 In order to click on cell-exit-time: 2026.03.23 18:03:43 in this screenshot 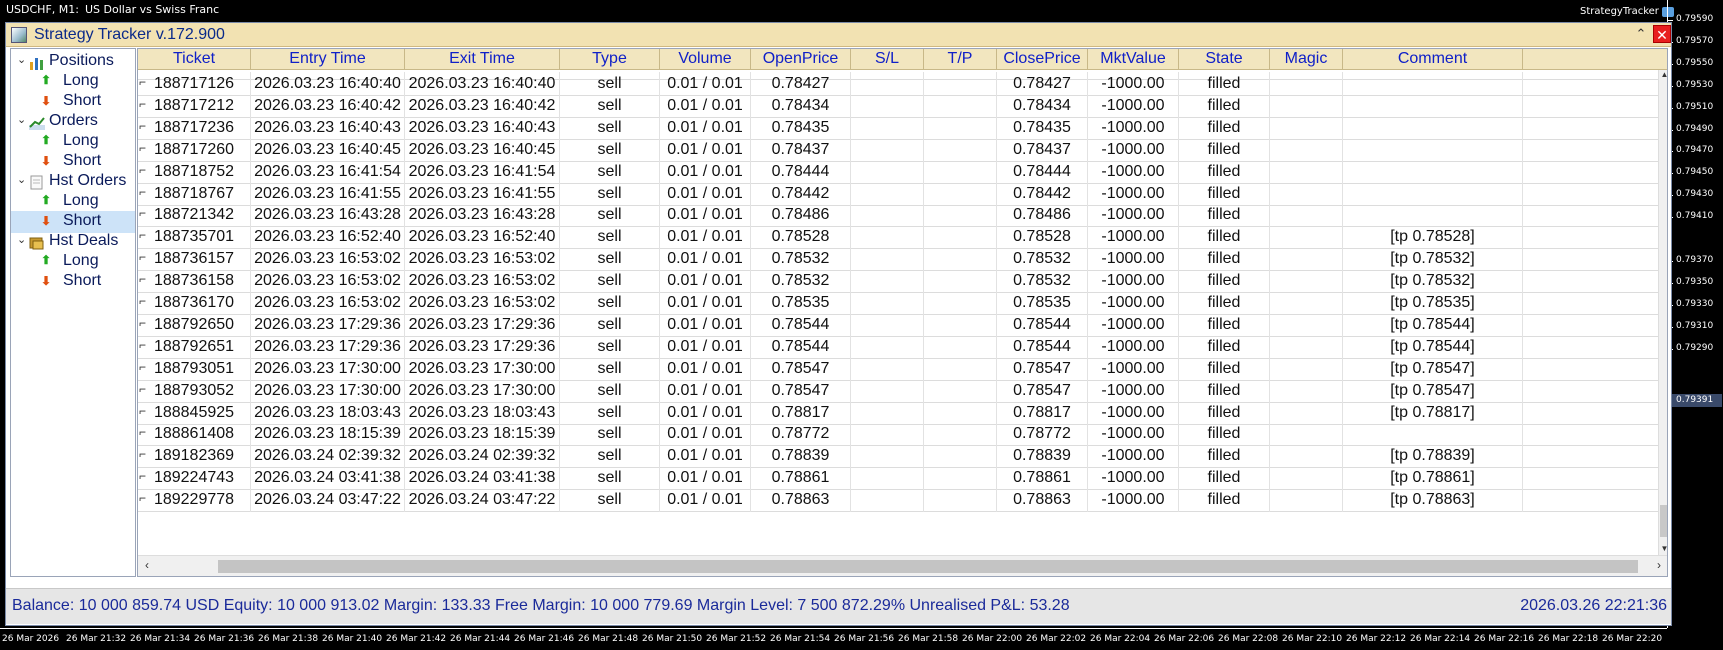, I will do `click(482, 412)`.